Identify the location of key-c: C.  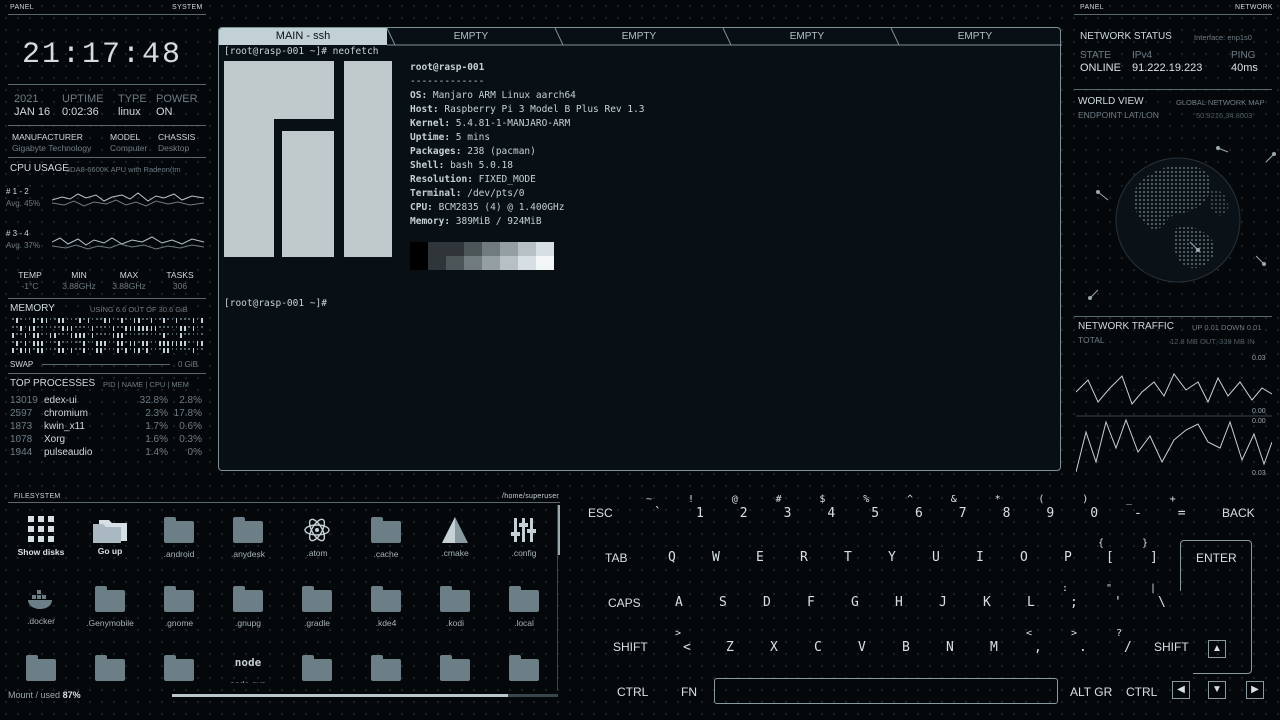
(818, 647).